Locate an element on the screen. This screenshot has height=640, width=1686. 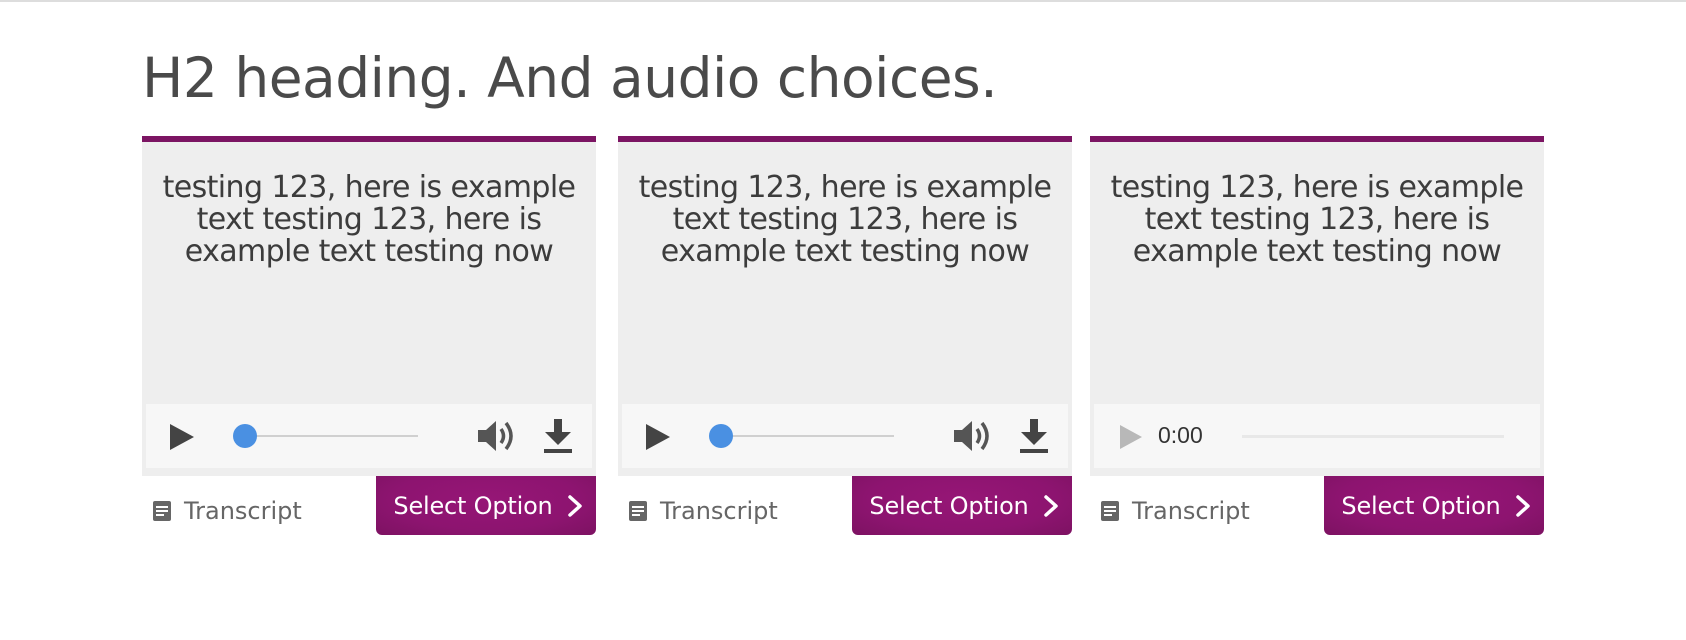
top-border is located at coordinates (843, 1).